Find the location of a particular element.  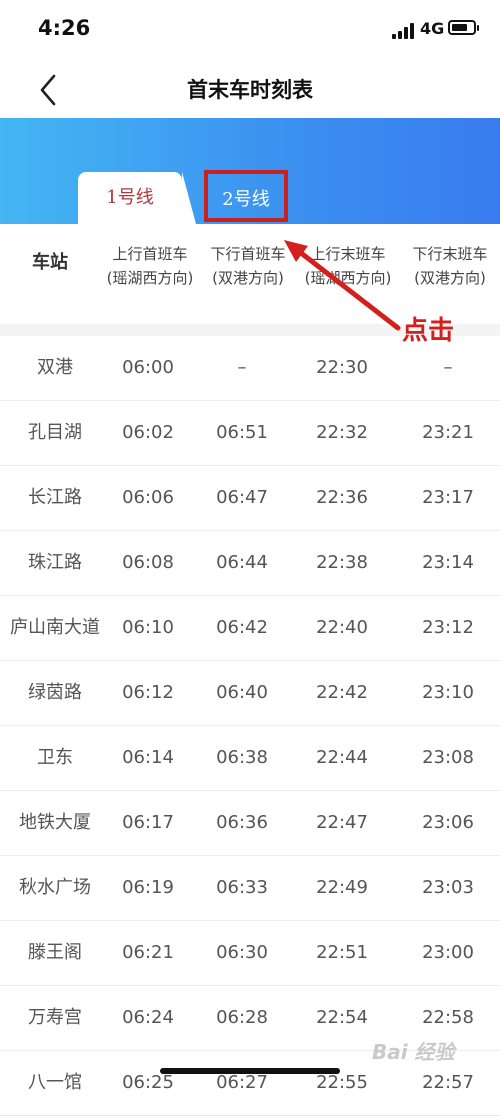

down-first-time: 06:47 is located at coordinates (242, 497).